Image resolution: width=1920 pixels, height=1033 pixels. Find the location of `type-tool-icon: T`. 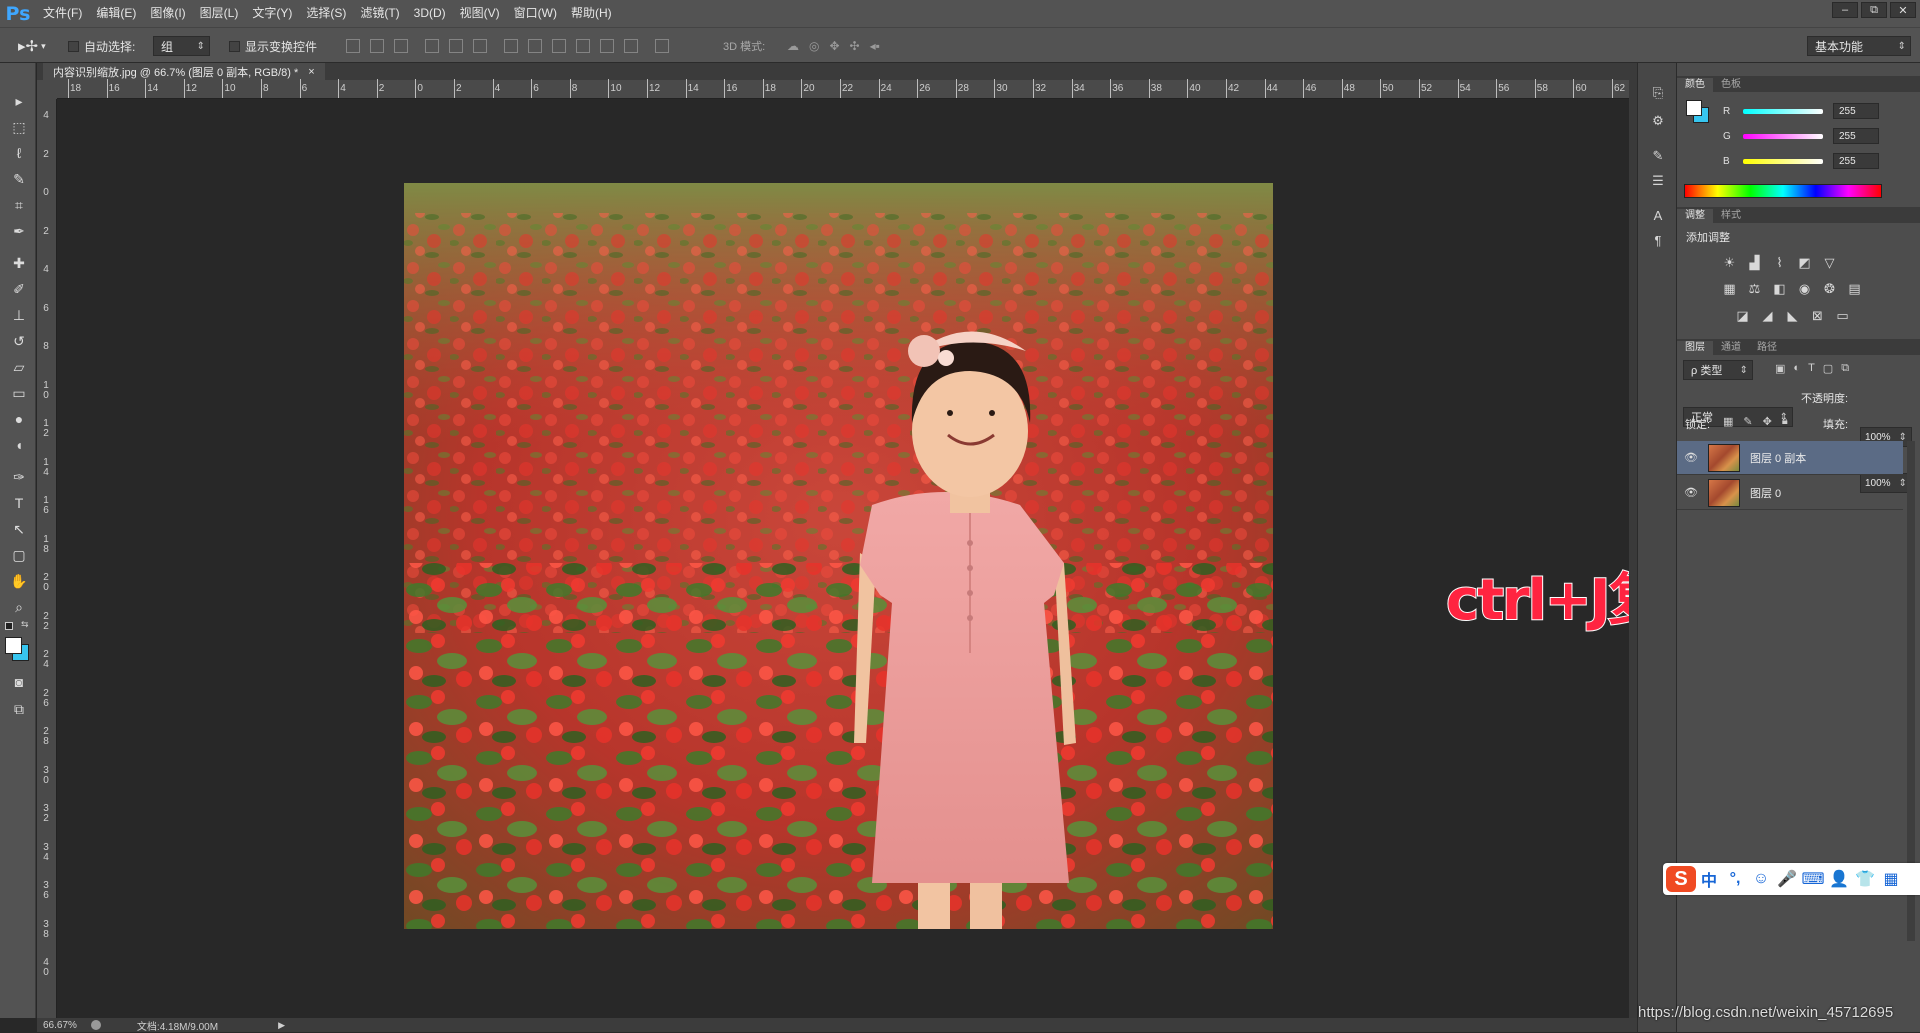

type-tool-icon: T is located at coordinates (19, 503).